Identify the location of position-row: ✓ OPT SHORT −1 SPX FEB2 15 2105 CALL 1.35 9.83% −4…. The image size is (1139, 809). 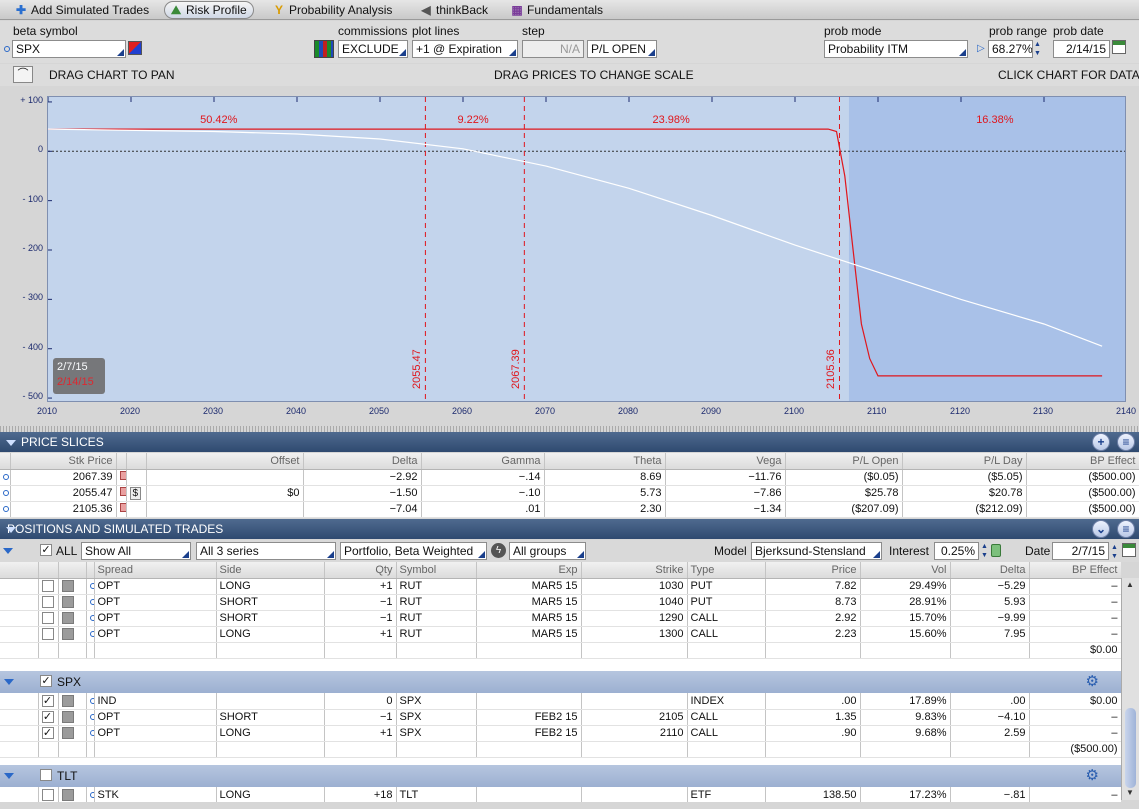
(560, 717).